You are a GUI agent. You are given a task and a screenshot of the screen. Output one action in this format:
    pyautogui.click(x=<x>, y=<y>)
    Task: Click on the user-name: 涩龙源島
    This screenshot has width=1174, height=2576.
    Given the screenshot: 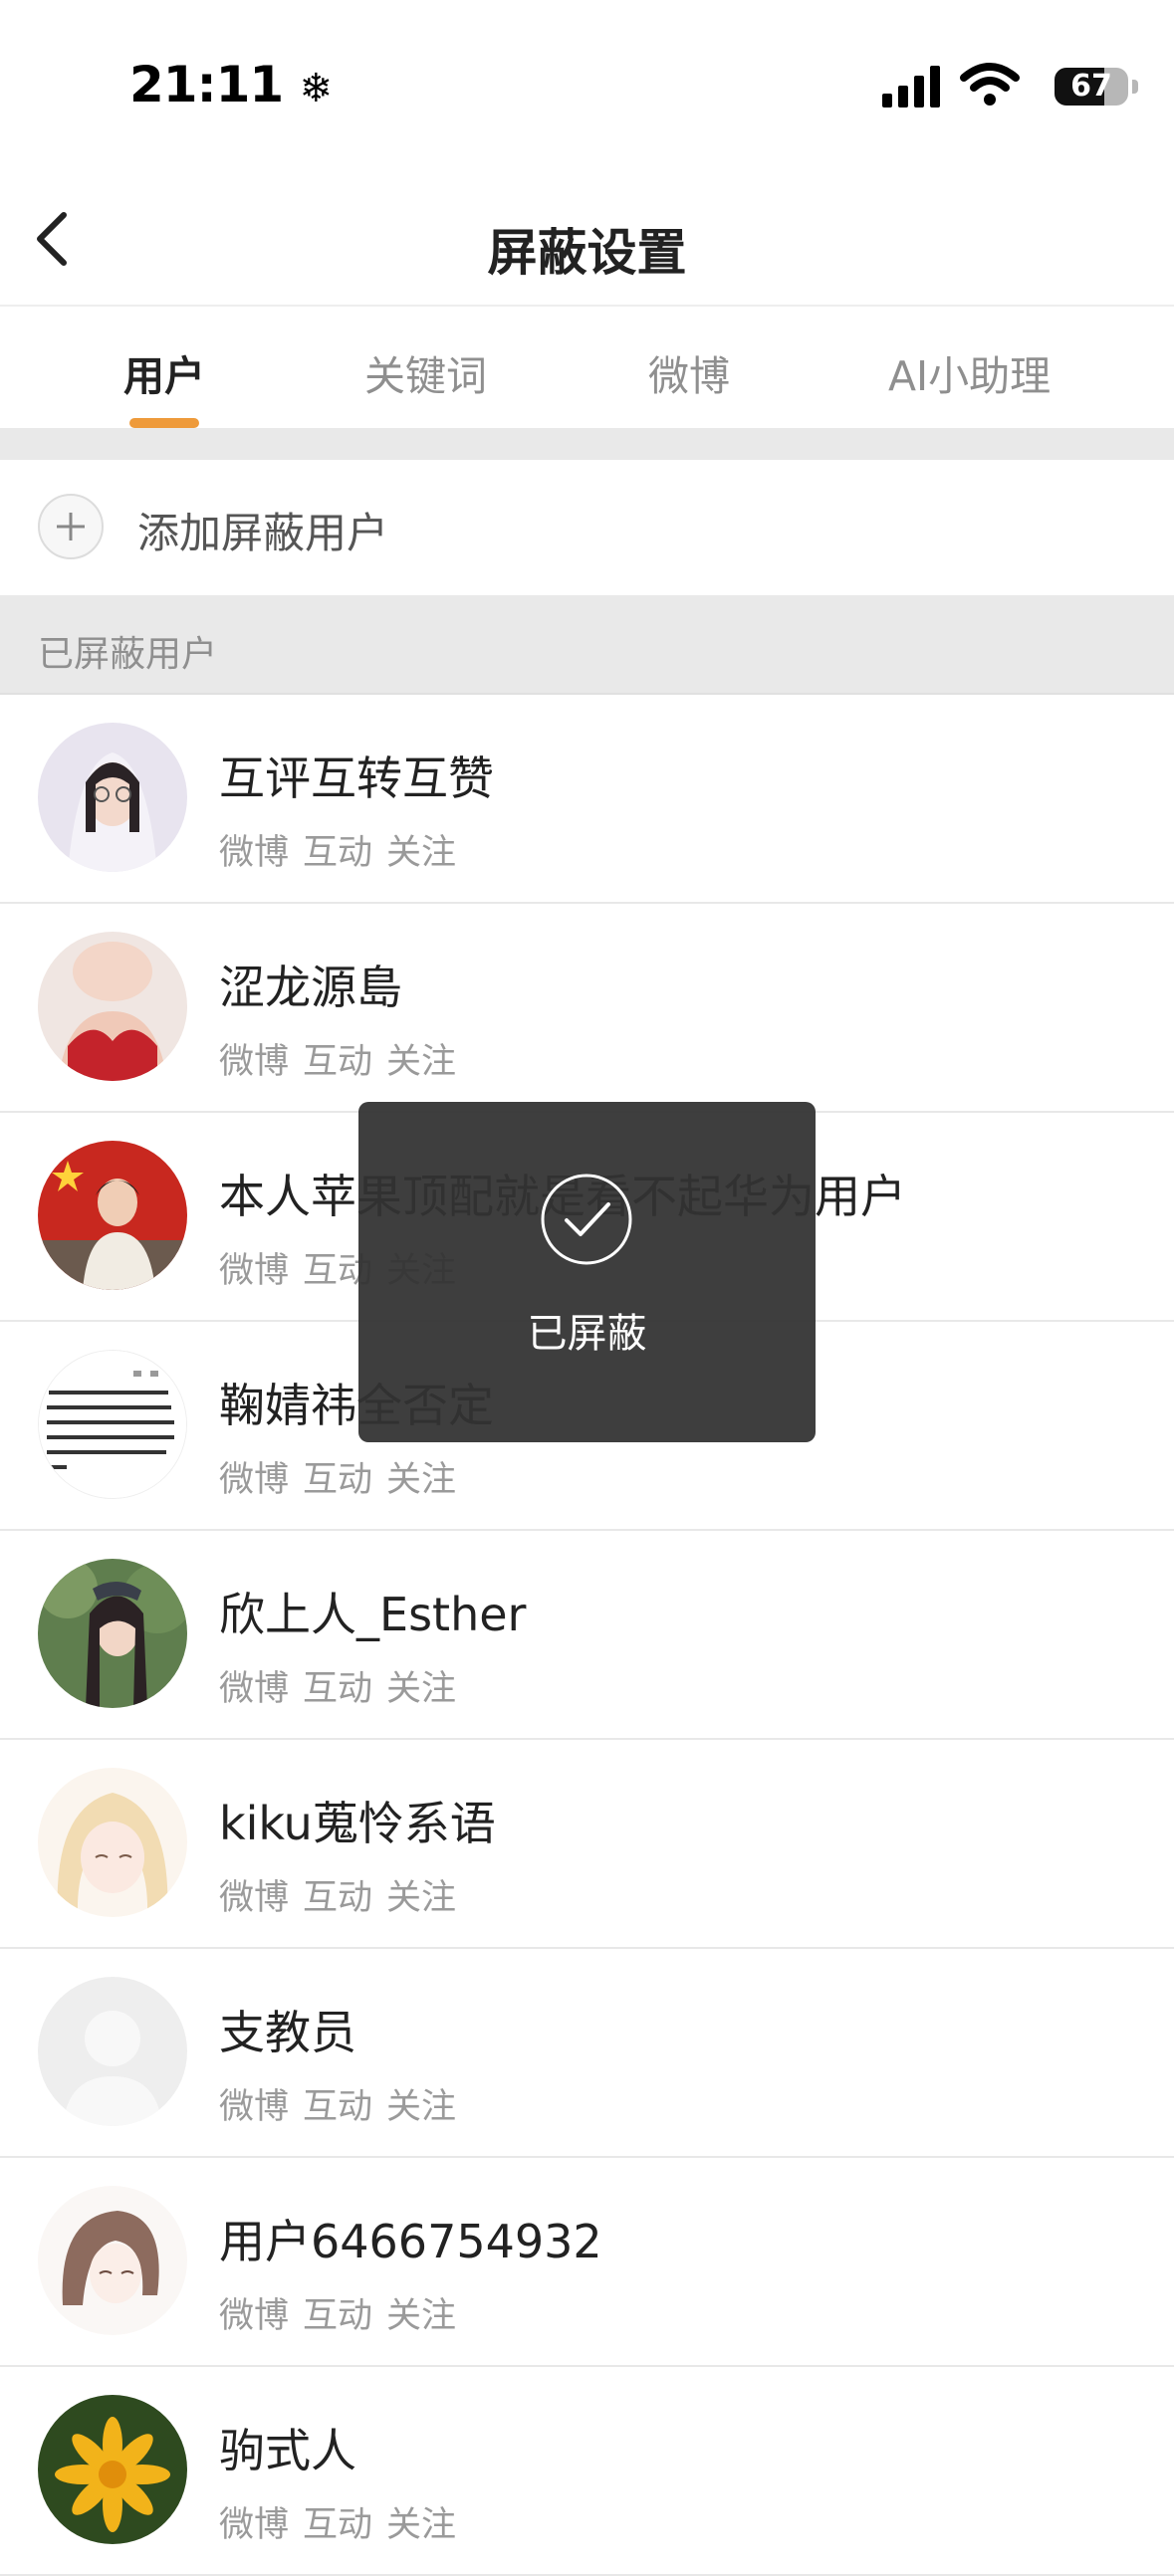 What is the action you would take?
    pyautogui.click(x=310, y=987)
    